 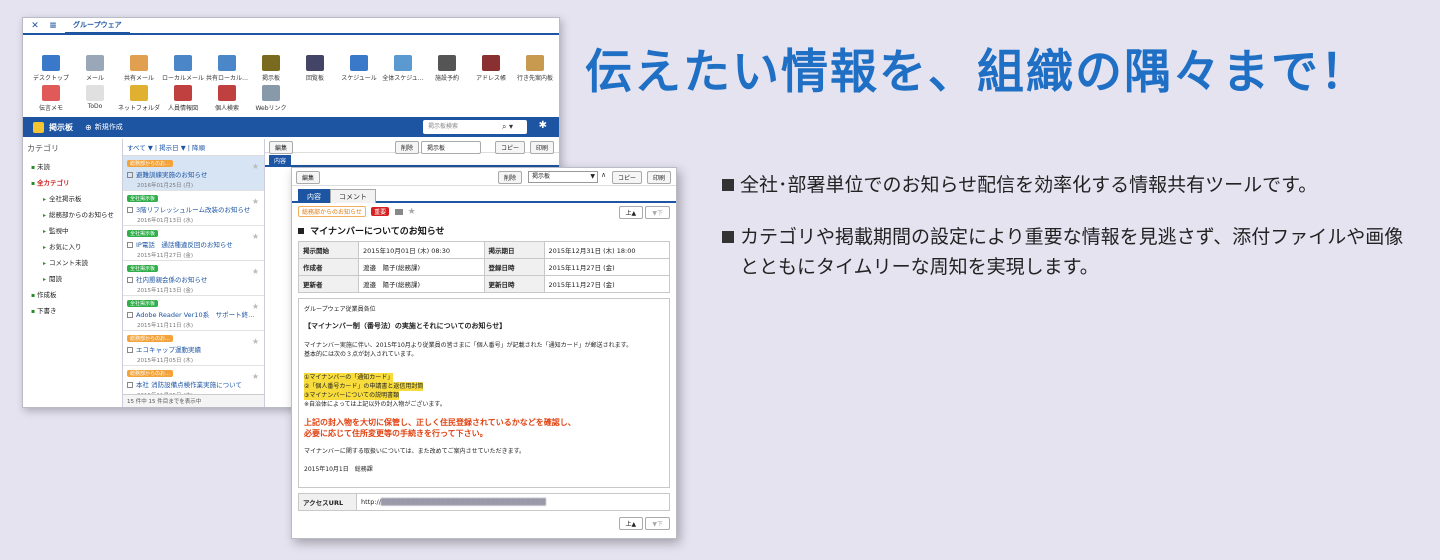 I want to click on sidebar-item: ▪ 下書き, so click(x=72, y=310).